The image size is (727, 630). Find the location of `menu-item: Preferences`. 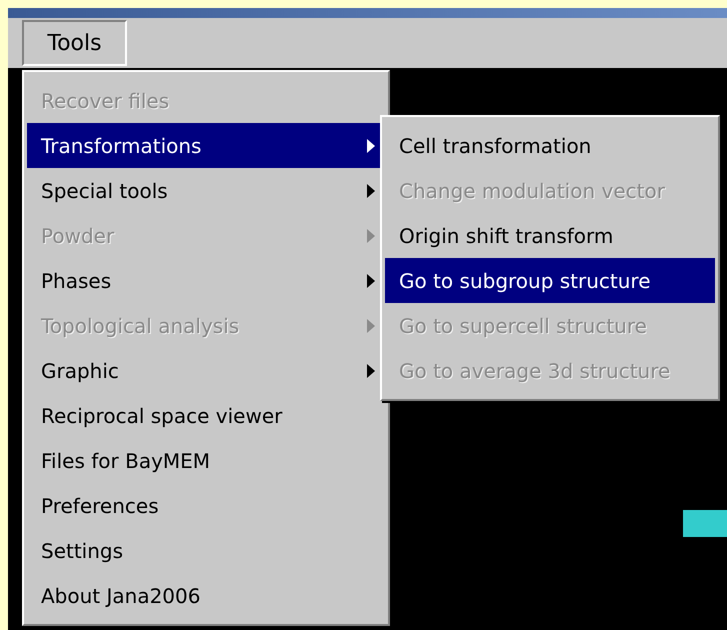

menu-item: Preferences is located at coordinates (206, 505).